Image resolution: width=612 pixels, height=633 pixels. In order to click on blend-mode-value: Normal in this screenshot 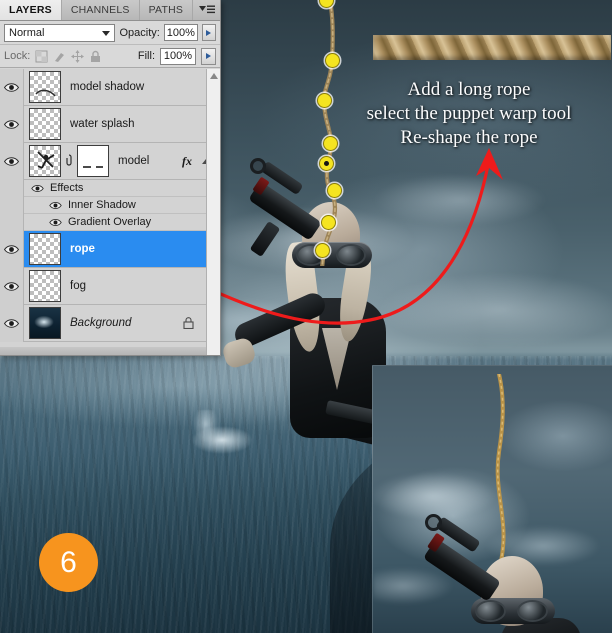, I will do `click(27, 32)`.